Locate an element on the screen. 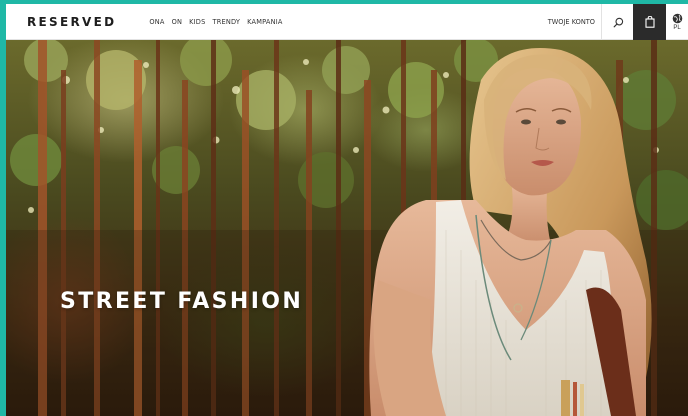  account-link: TWOJE KONTO is located at coordinates (571, 22).